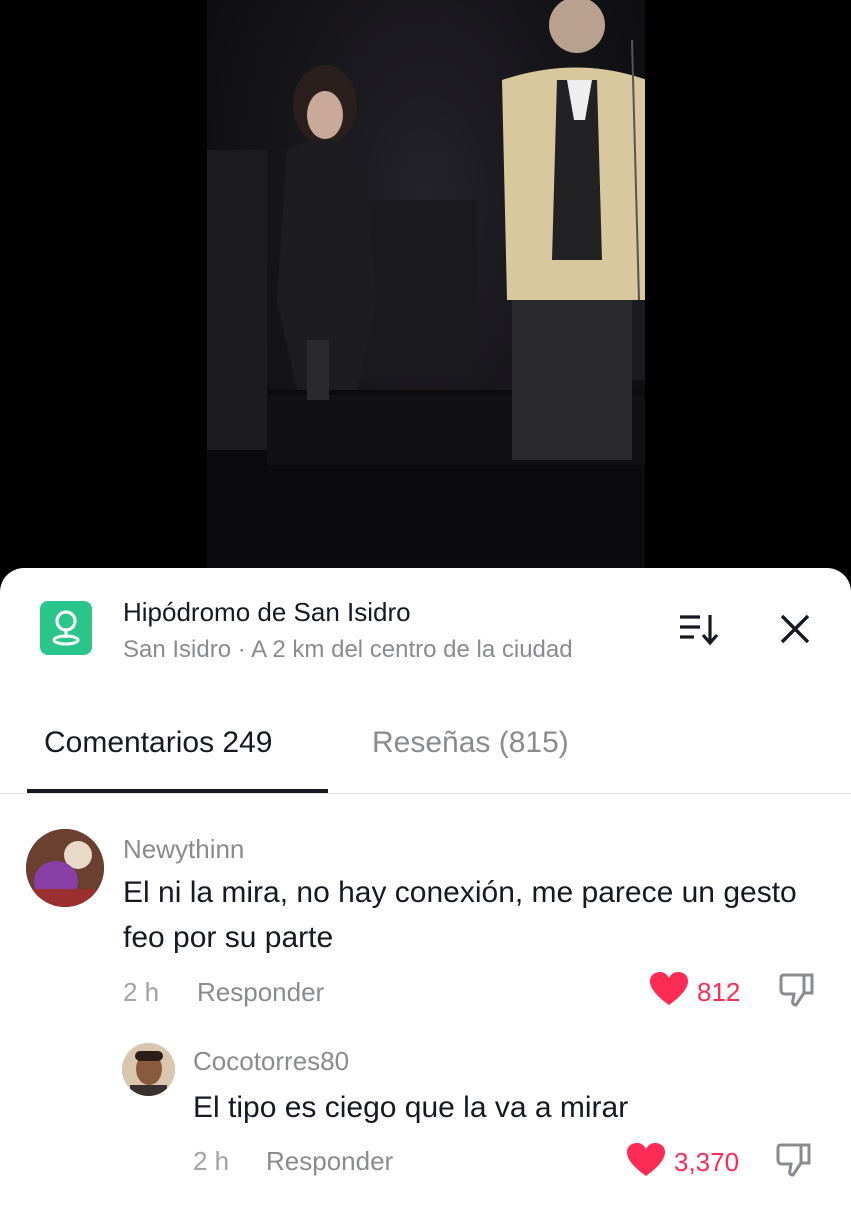  What do you see at coordinates (271, 1061) in the screenshot?
I see `comment-username: Cocotorres80` at bounding box center [271, 1061].